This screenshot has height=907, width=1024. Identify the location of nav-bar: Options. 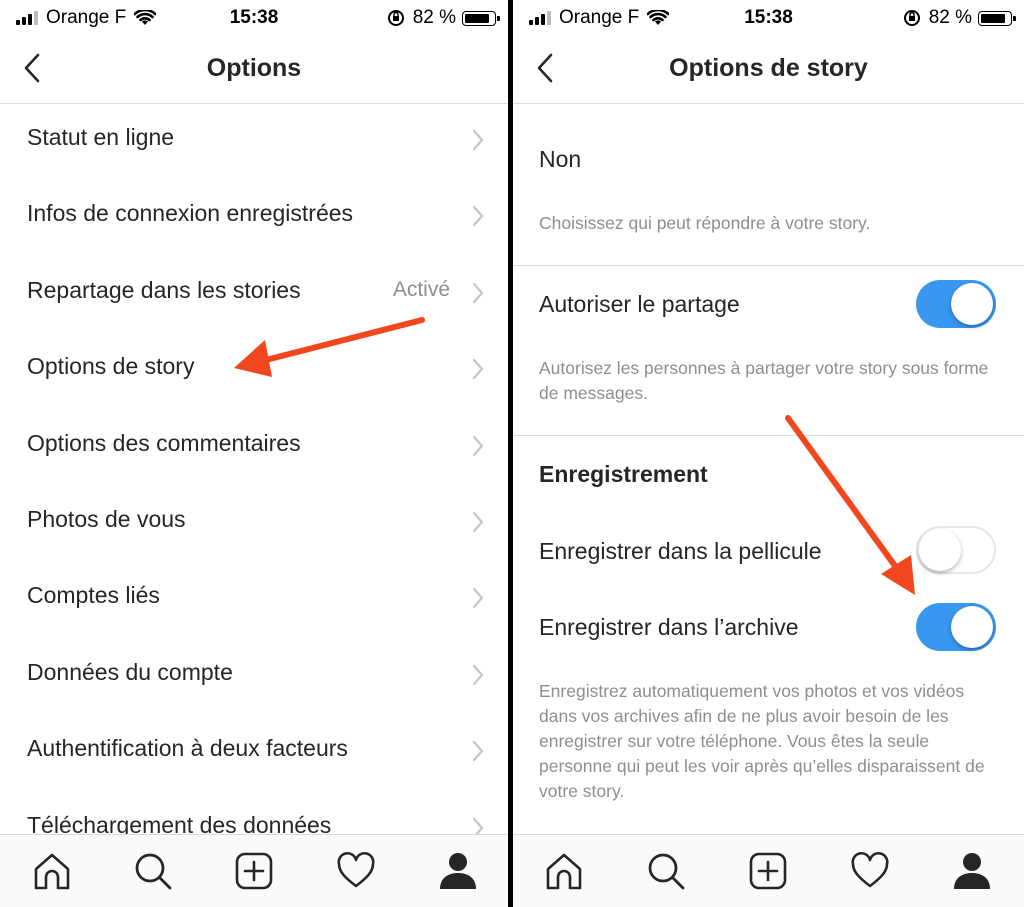
(254, 70).